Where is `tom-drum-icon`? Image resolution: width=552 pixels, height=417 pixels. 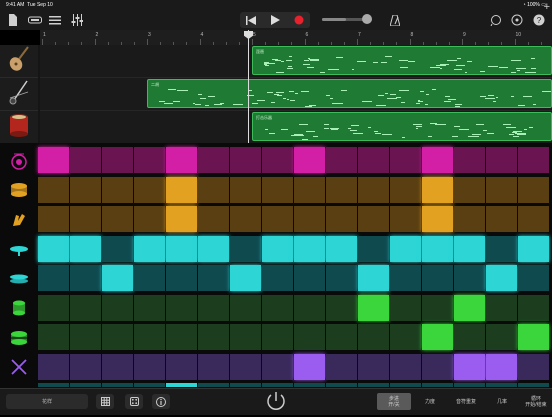 tom-drum-icon is located at coordinates (19, 308).